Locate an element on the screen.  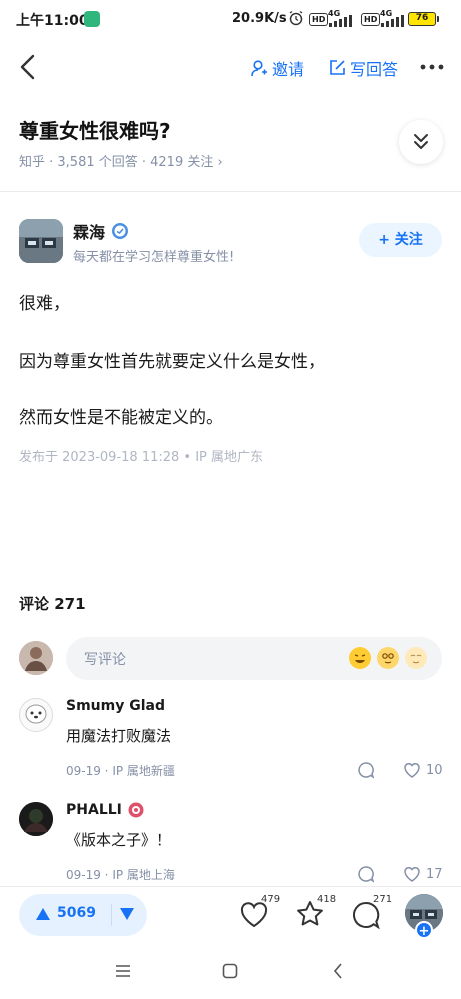
comment-author-row: PHALLI is located at coordinates (105, 810).